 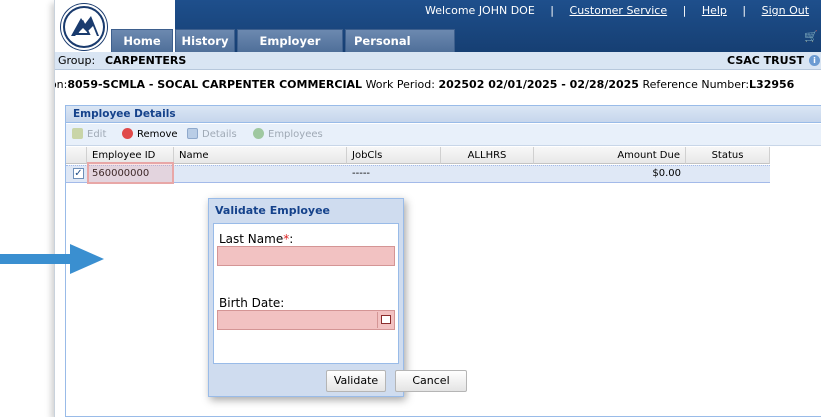 What do you see at coordinates (127, 133) in the screenshot?
I see `remove-icon` at bounding box center [127, 133].